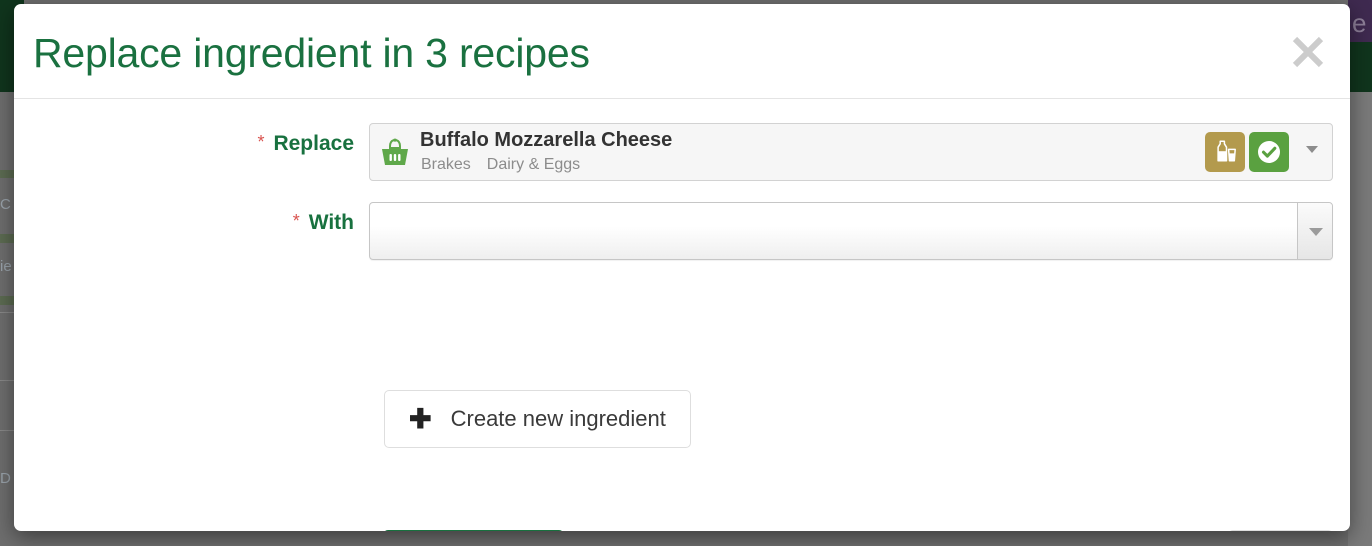 This screenshot has width=1372, height=546. What do you see at coordinates (420, 418) in the screenshot?
I see `plus-icon: ✚` at bounding box center [420, 418].